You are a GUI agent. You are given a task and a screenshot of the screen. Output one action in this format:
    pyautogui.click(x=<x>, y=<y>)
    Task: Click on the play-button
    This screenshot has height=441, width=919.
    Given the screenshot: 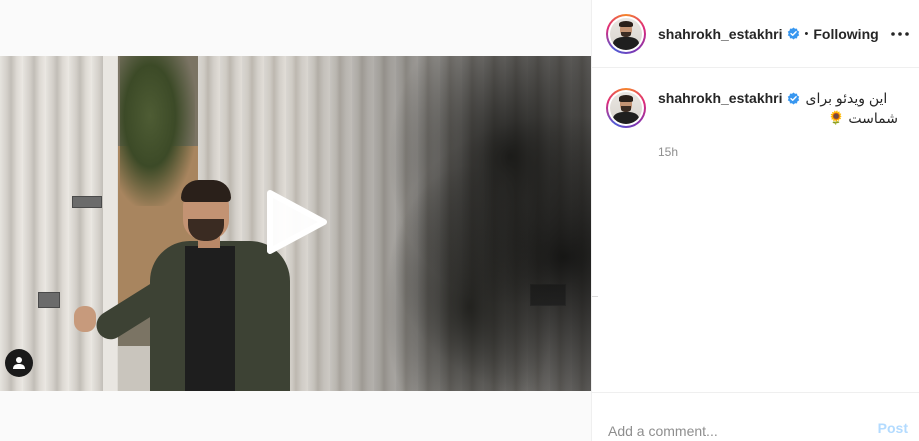 What is the action you would take?
    pyautogui.click(x=296, y=222)
    